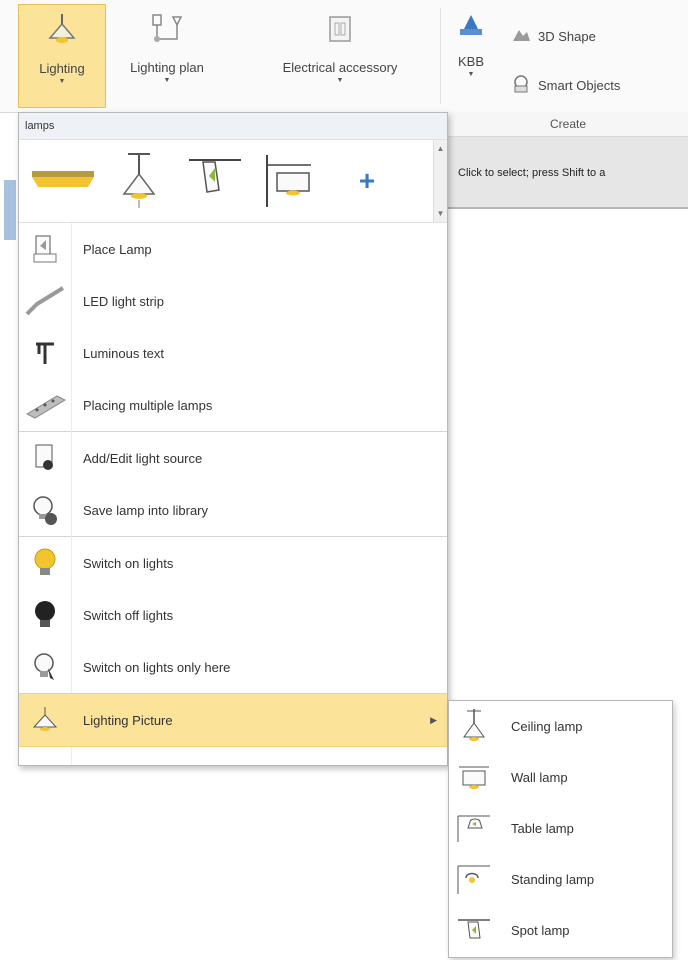 This screenshot has width=688, height=960. I want to click on smart-objects-button: Smart Objects, so click(565, 85).